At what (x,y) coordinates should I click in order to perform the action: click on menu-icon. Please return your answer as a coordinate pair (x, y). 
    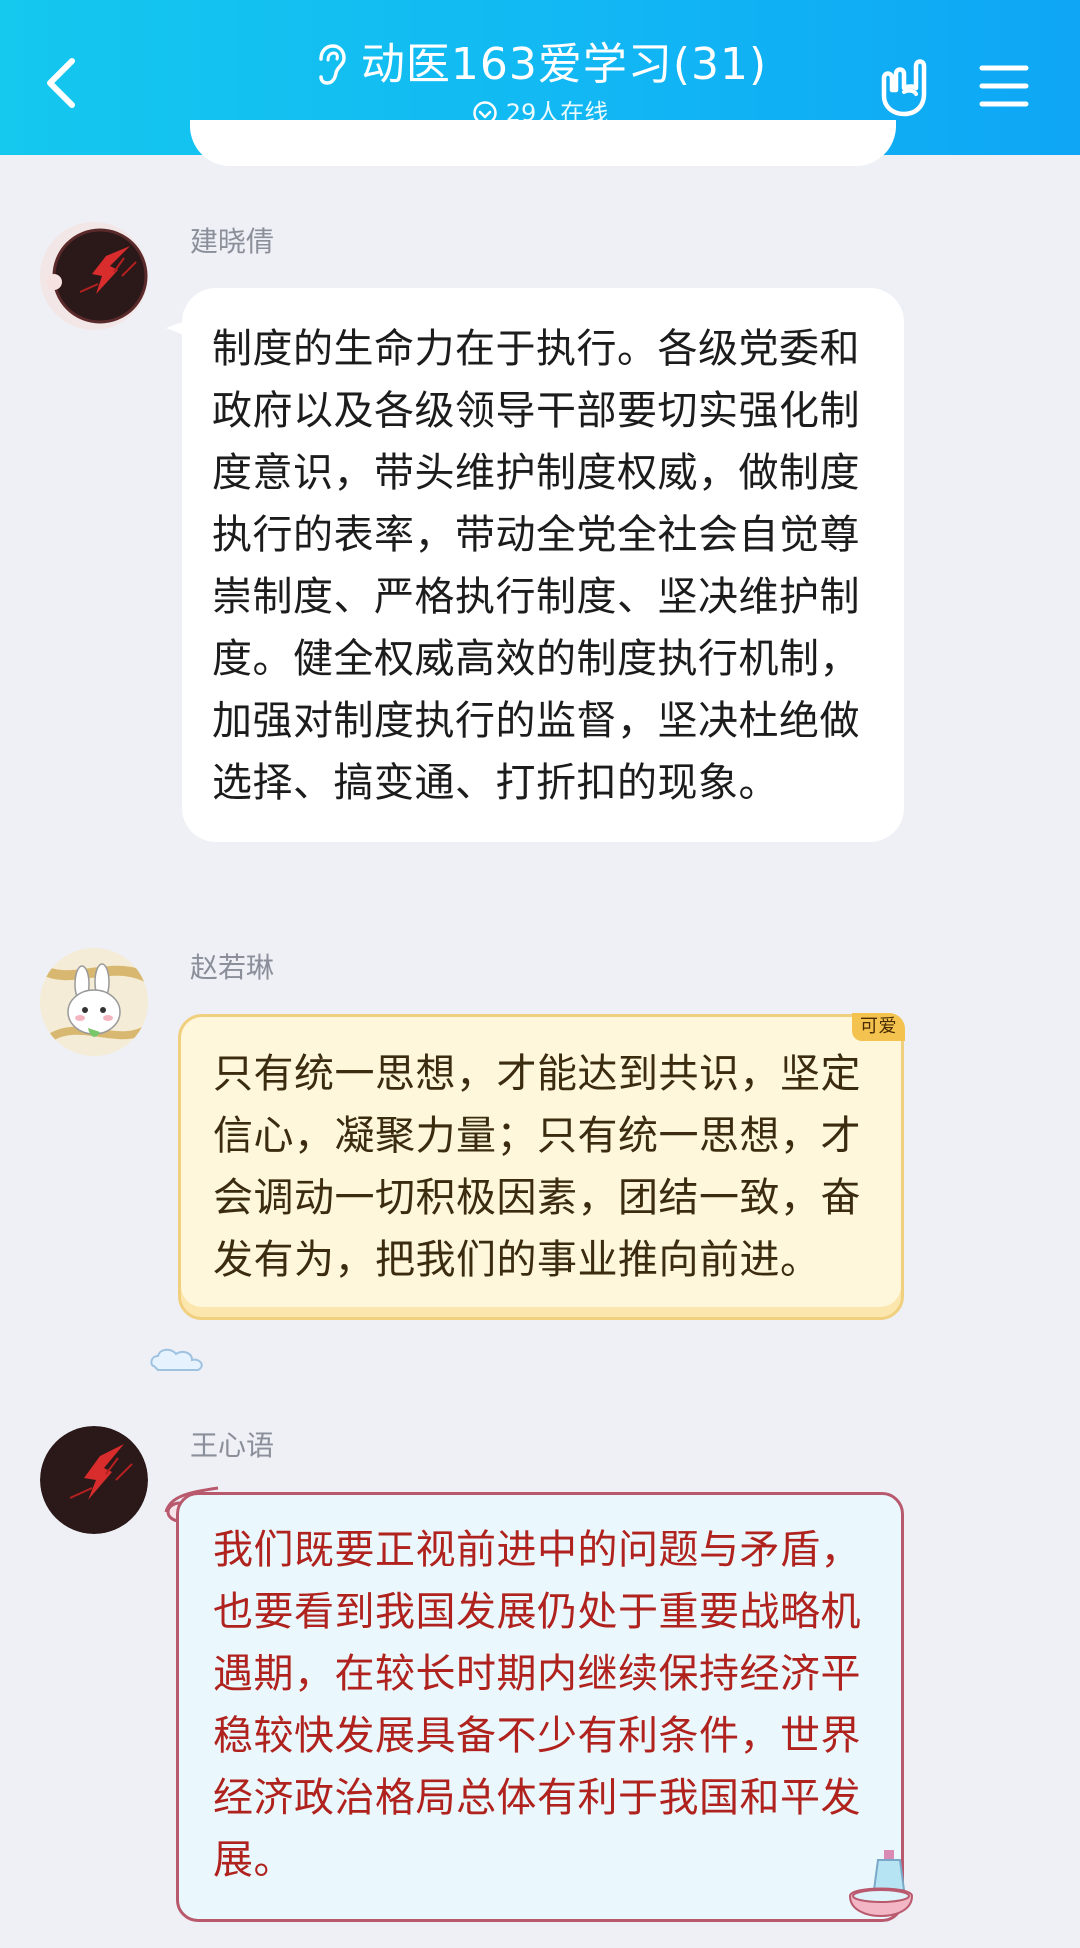
    Looking at the image, I should click on (1004, 86).